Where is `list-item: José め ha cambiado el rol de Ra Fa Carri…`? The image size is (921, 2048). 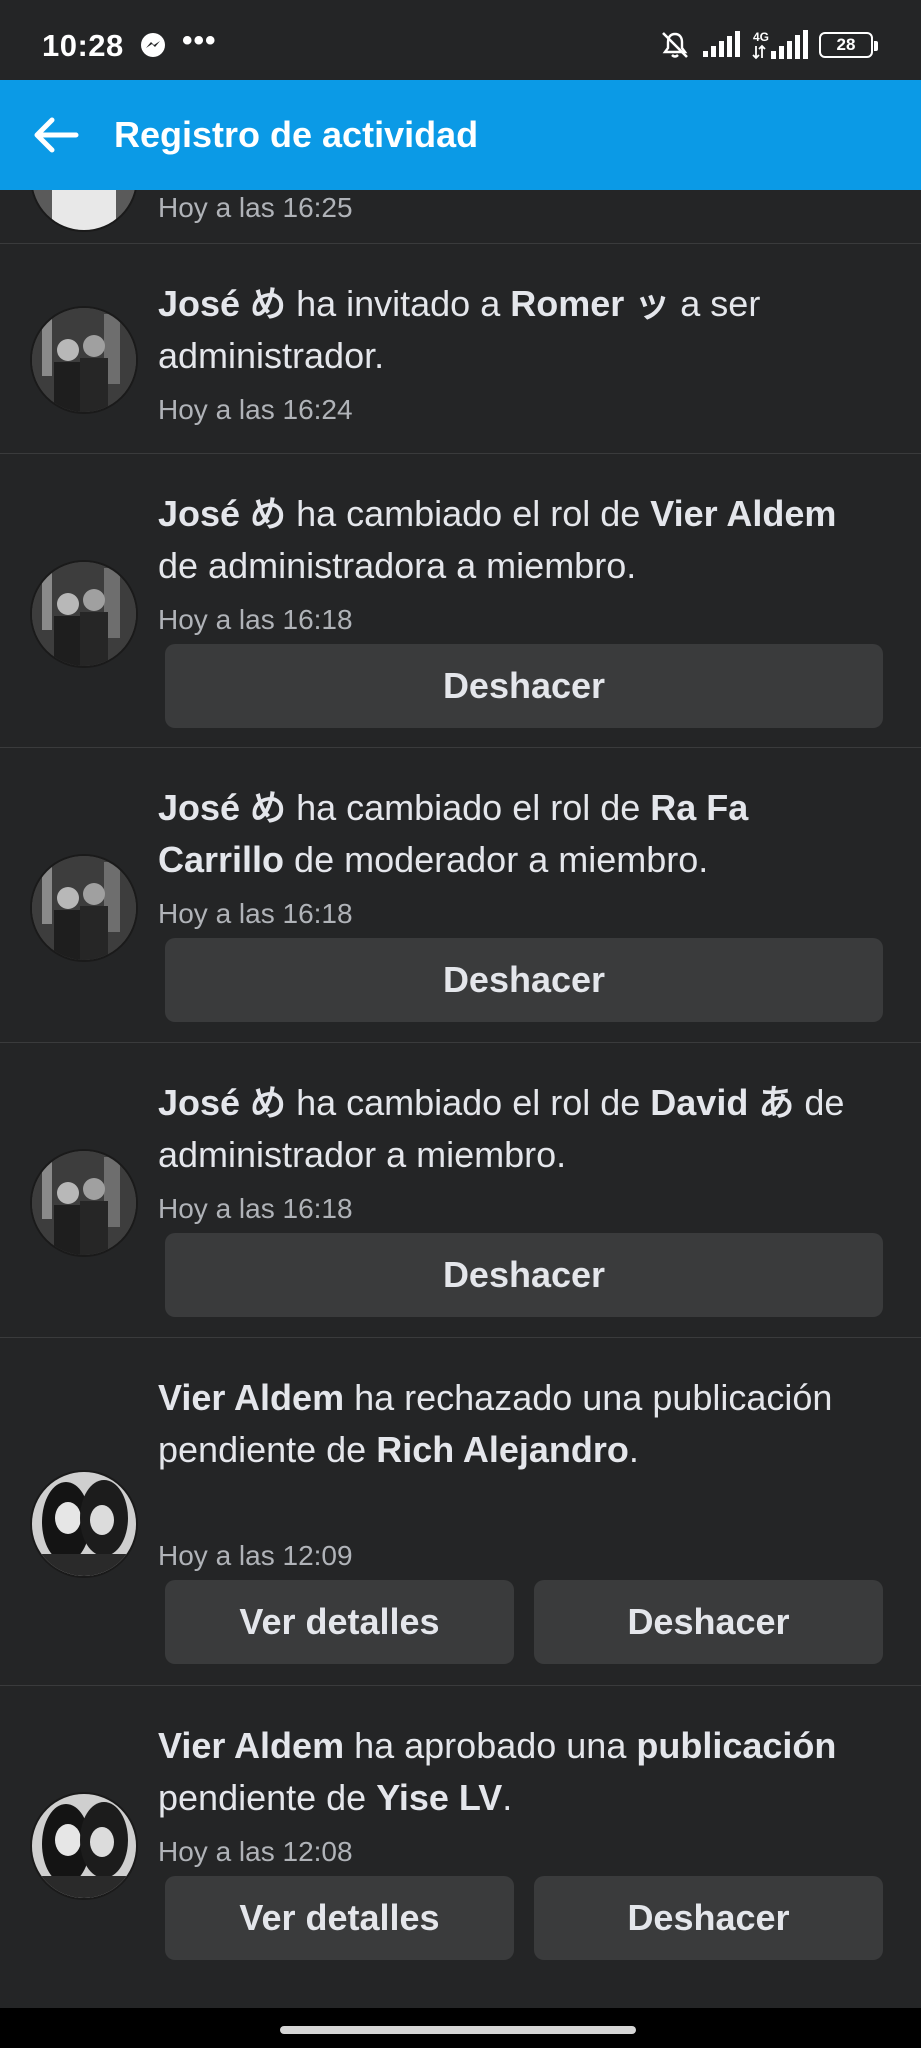 list-item: José め ha cambiado el rol de Ra Fa Carri… is located at coordinates (460, 895).